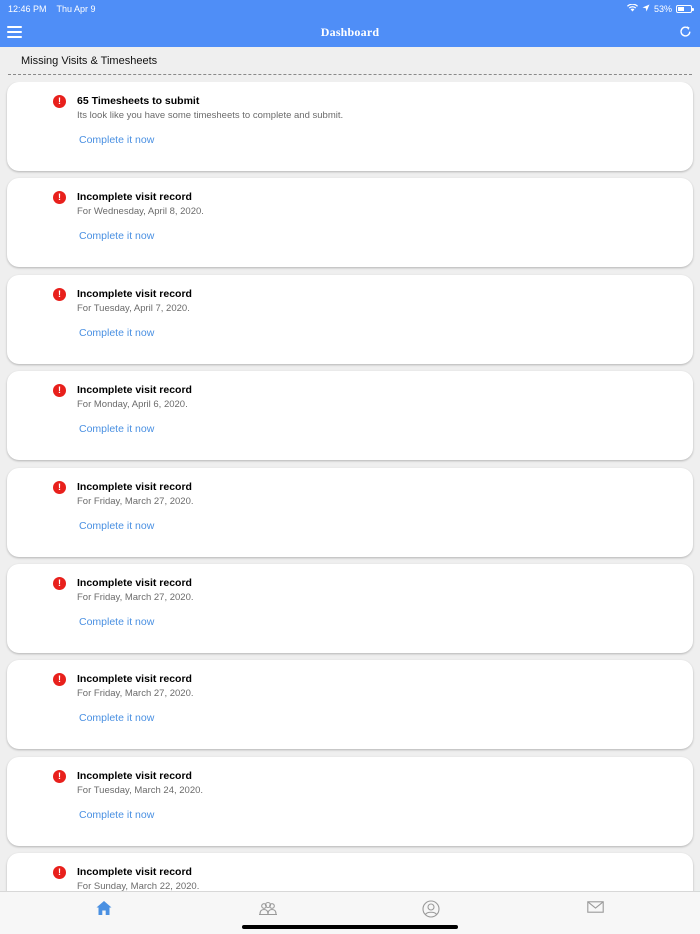 The height and width of the screenshot is (934, 700). I want to click on home-indicator, so click(350, 927).